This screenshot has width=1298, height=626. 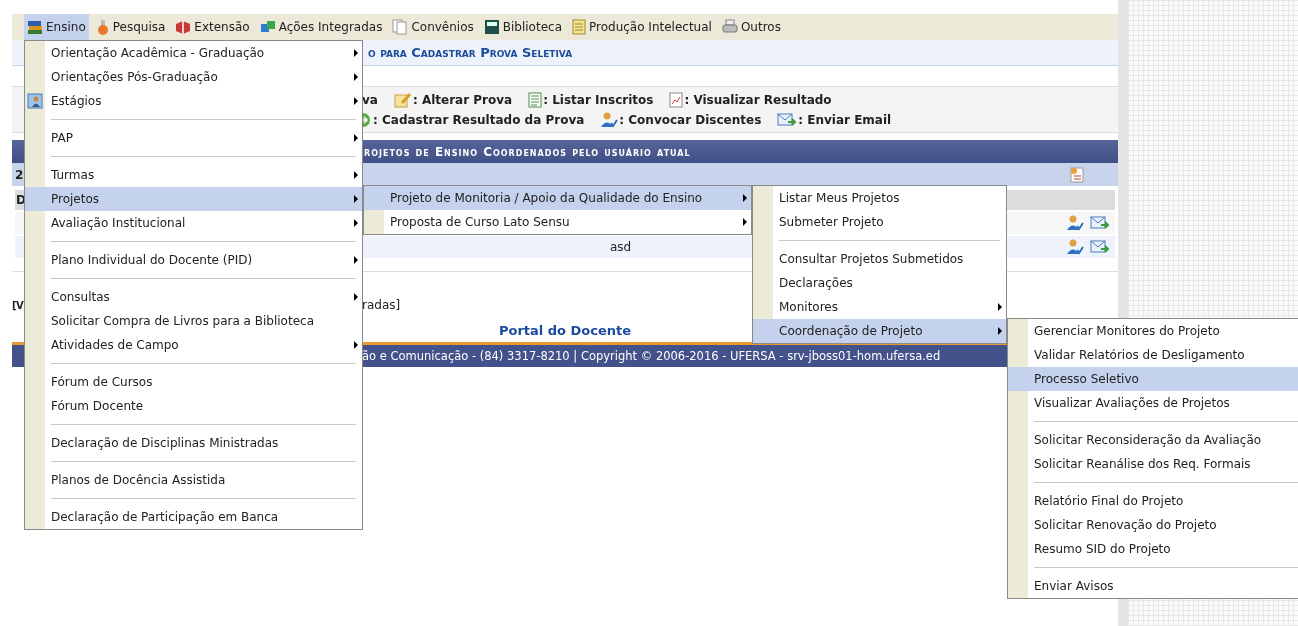 What do you see at coordinates (193, 345) in the screenshot?
I see `menu-item: Atividades de Campo` at bounding box center [193, 345].